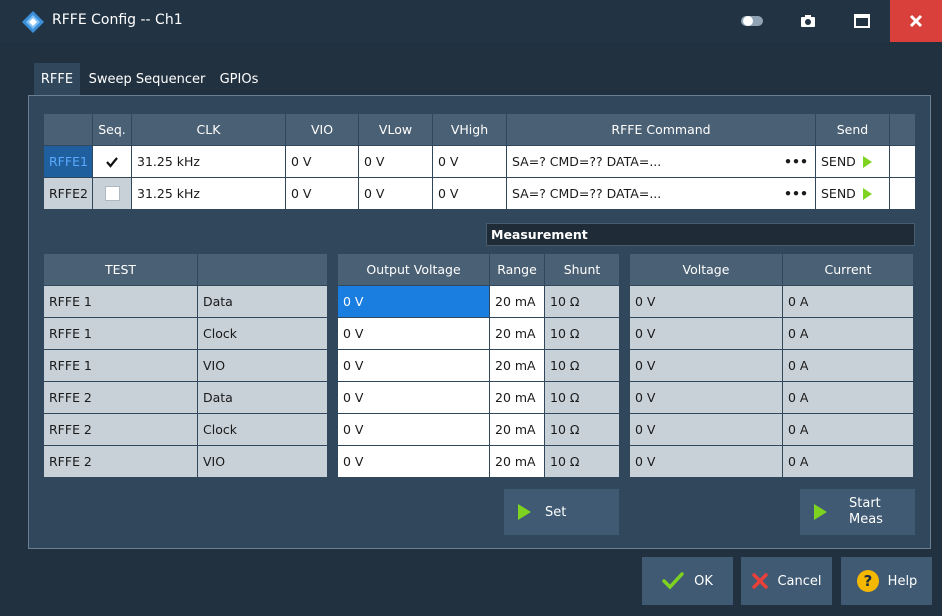 The image size is (942, 616). What do you see at coordinates (147, 79) in the screenshot?
I see `tab-sweep-sequencer: Sweep Sequencer` at bounding box center [147, 79].